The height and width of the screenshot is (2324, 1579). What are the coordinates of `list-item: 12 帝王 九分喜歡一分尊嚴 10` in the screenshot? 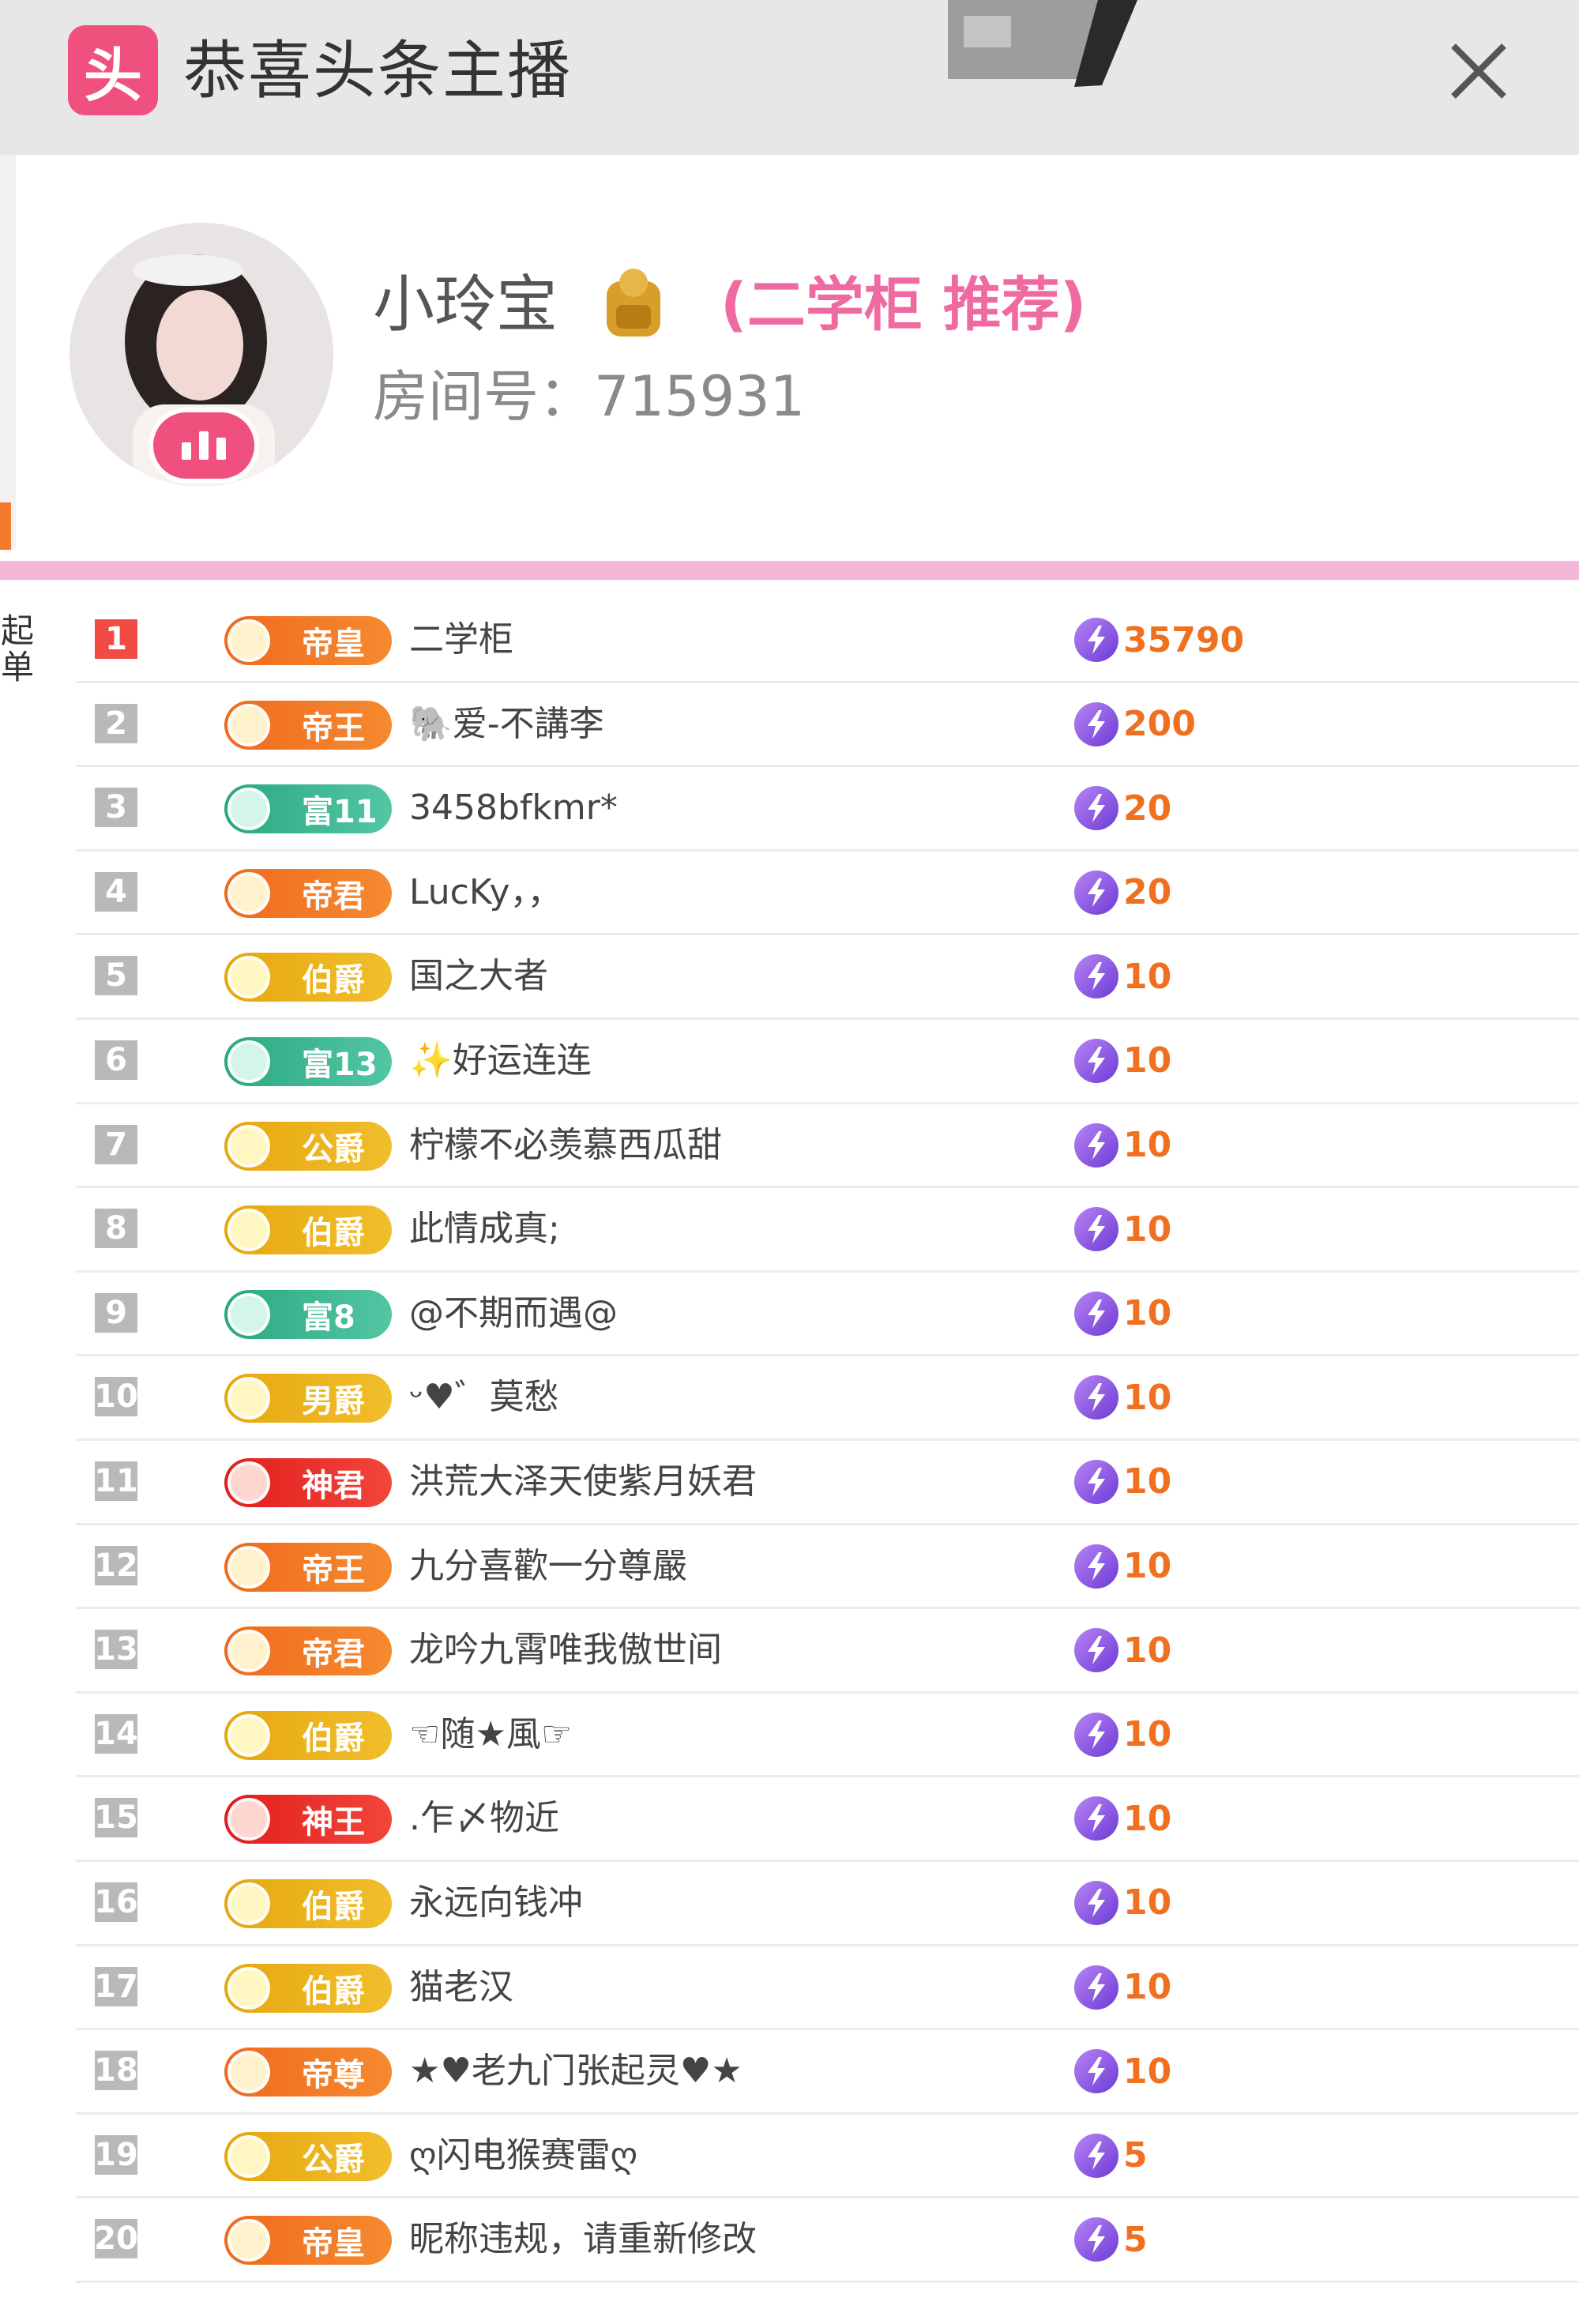 It's located at (827, 1567).